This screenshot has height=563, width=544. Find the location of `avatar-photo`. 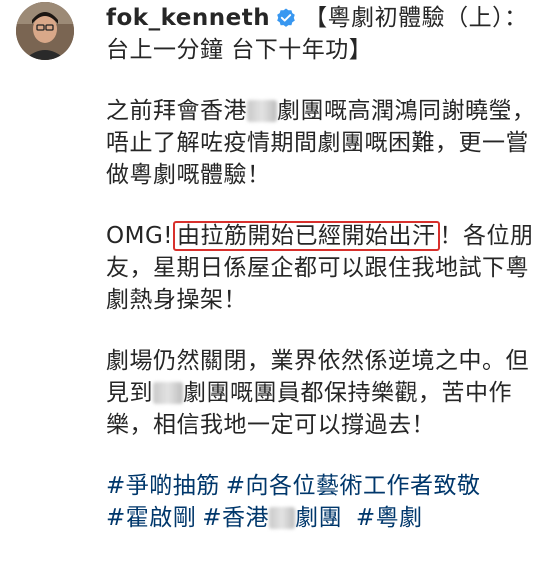

avatar-photo is located at coordinates (45, 31).